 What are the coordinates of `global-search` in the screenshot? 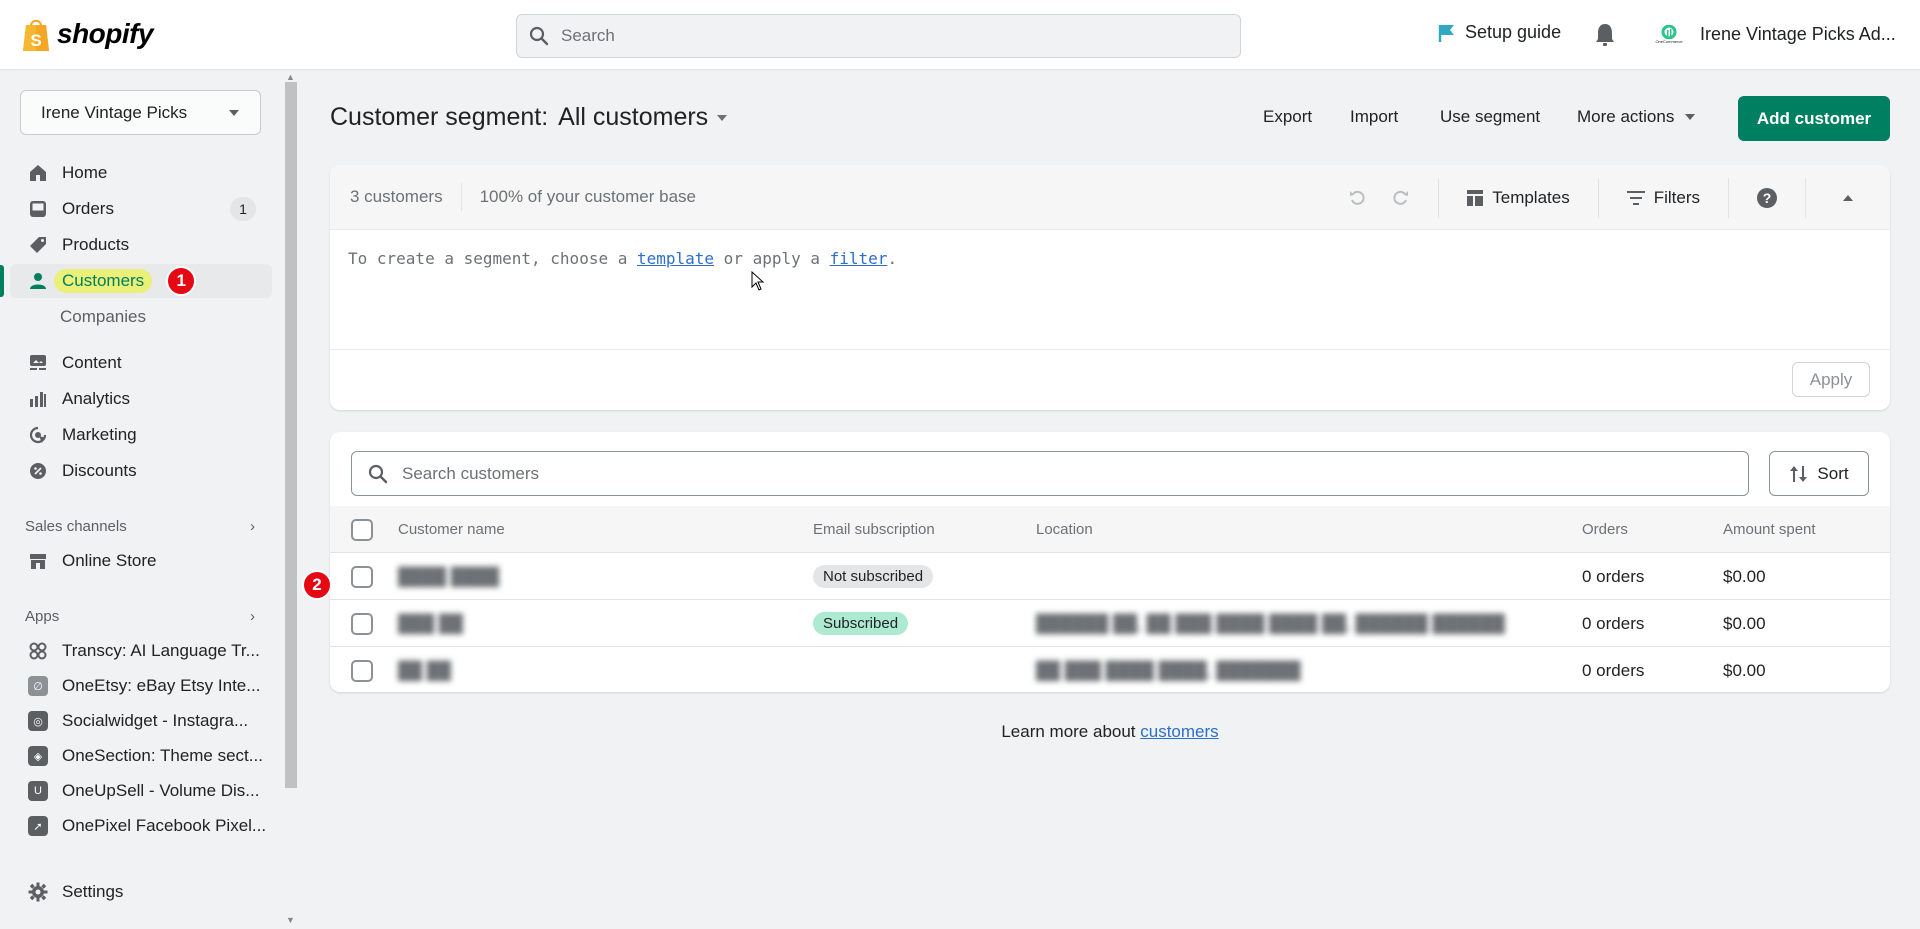 It's located at (878, 36).